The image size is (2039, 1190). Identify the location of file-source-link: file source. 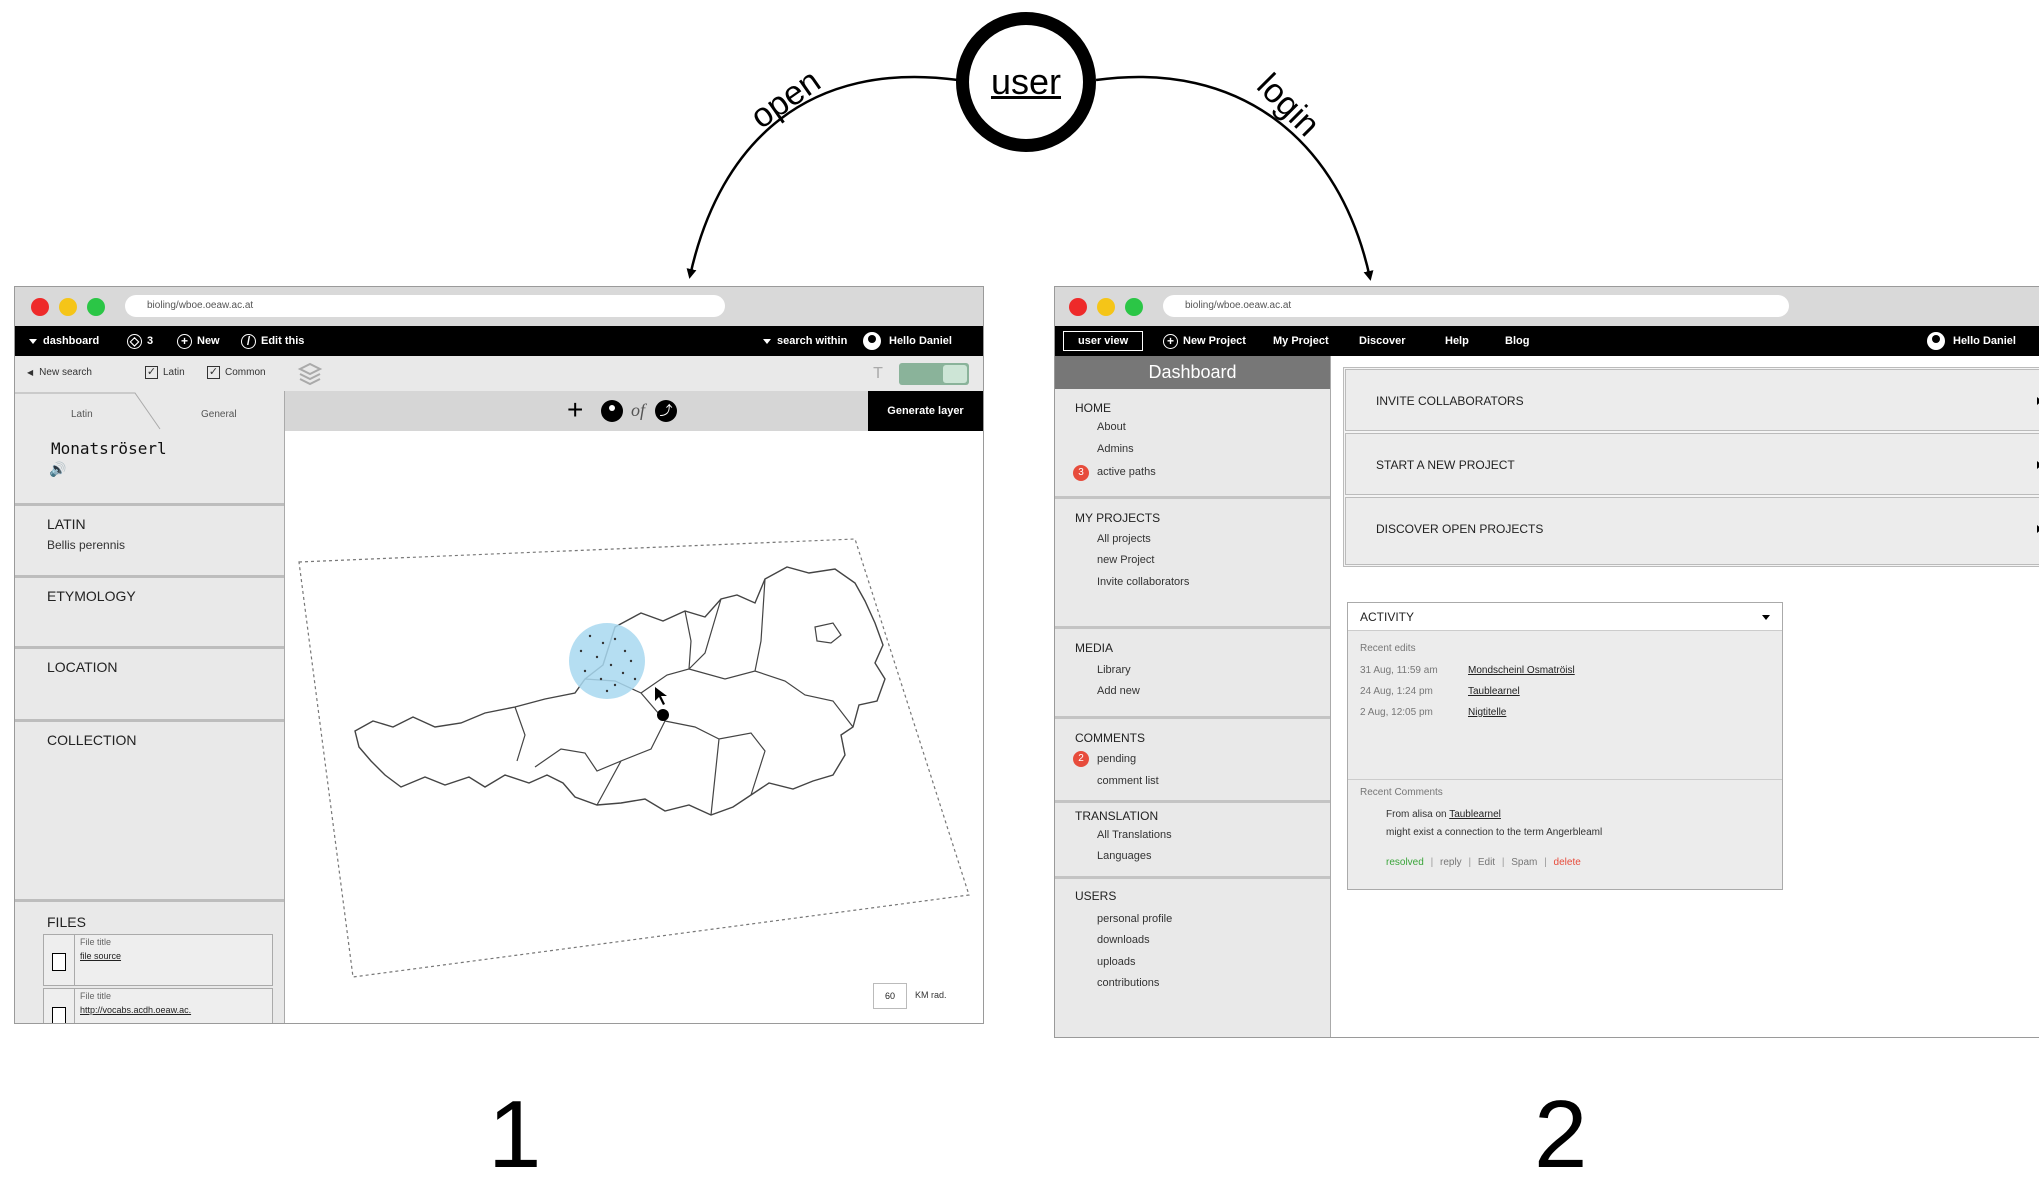
(100, 956).